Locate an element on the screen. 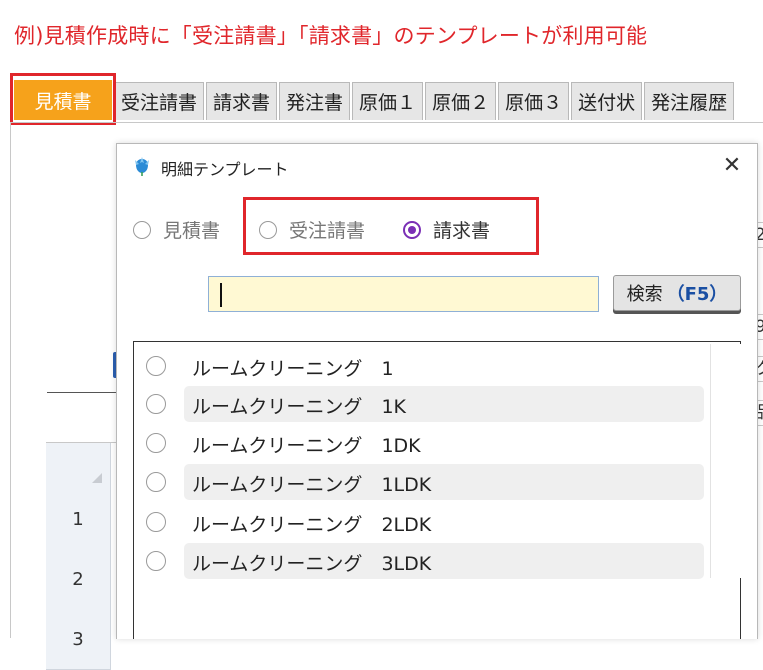  list-item-label: ルームクリーニング 2LDK is located at coordinates (312, 525).